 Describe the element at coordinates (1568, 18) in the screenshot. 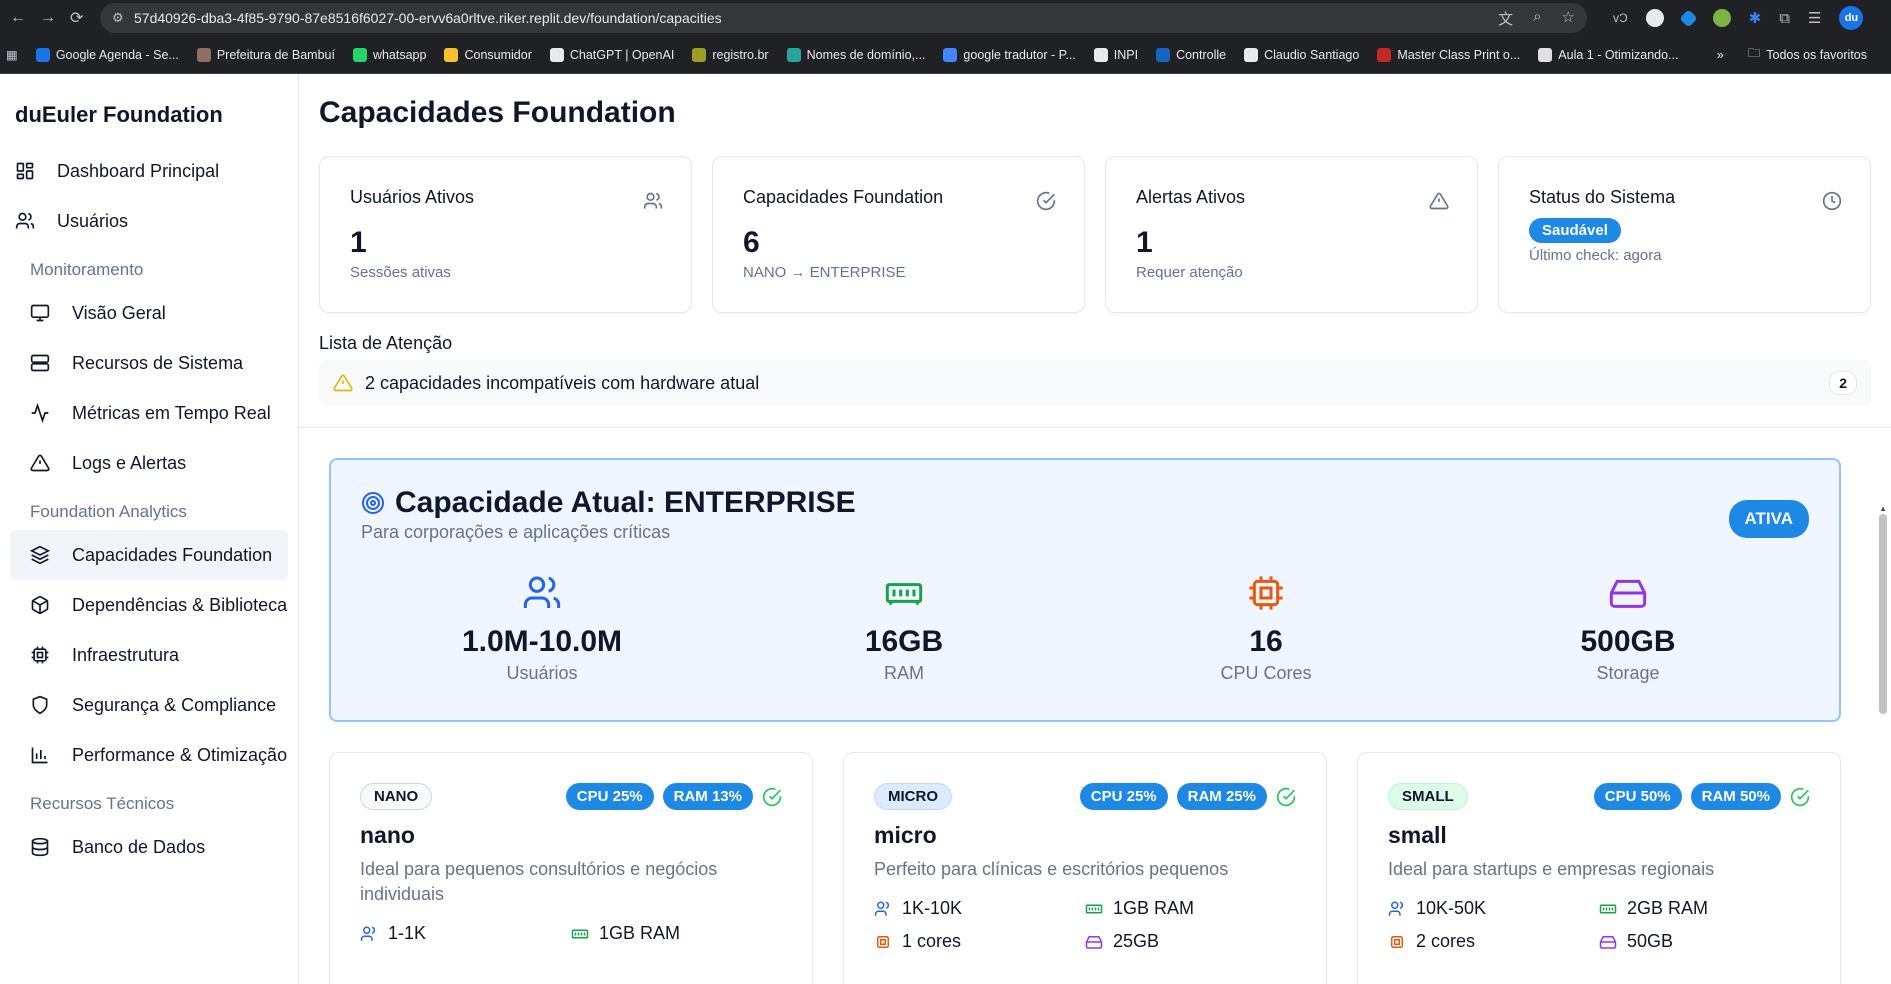

I see `bookmark-star-icon: ☆` at that location.